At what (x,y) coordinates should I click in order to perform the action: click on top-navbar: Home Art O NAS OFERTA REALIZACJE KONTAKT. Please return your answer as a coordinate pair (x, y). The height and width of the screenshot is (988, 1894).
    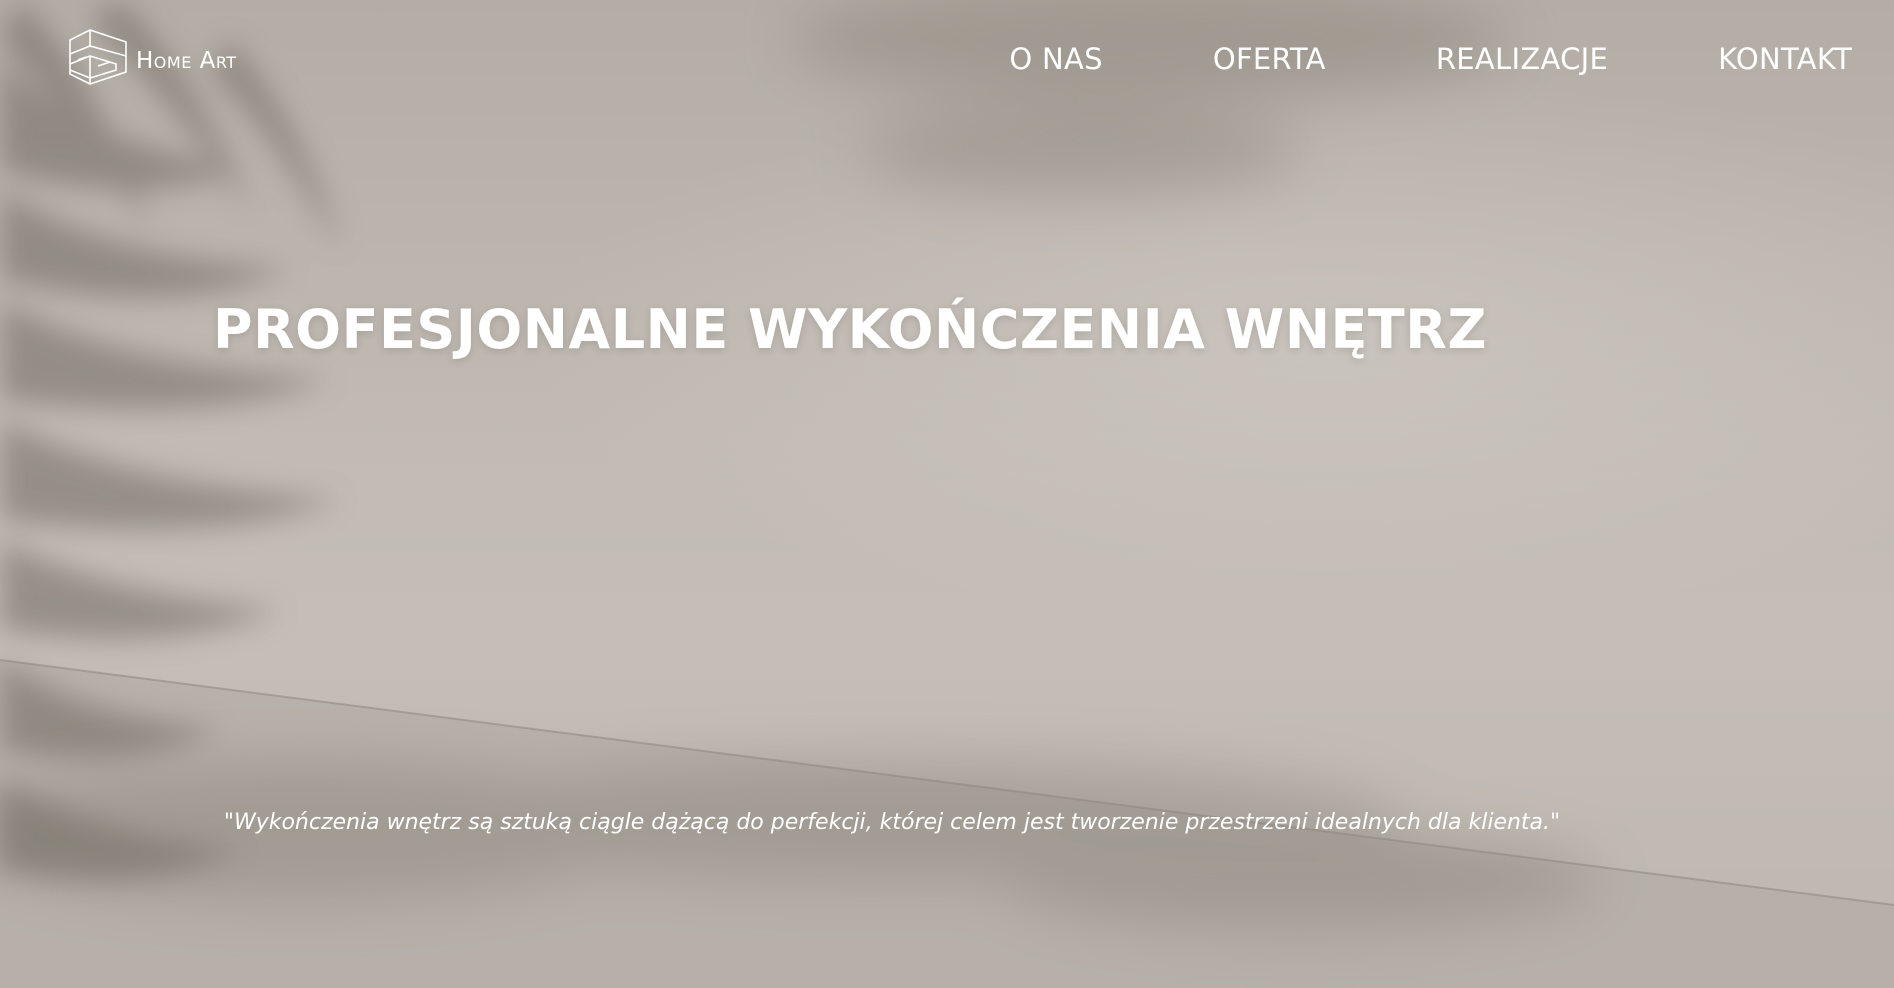
    Looking at the image, I should click on (947, 59).